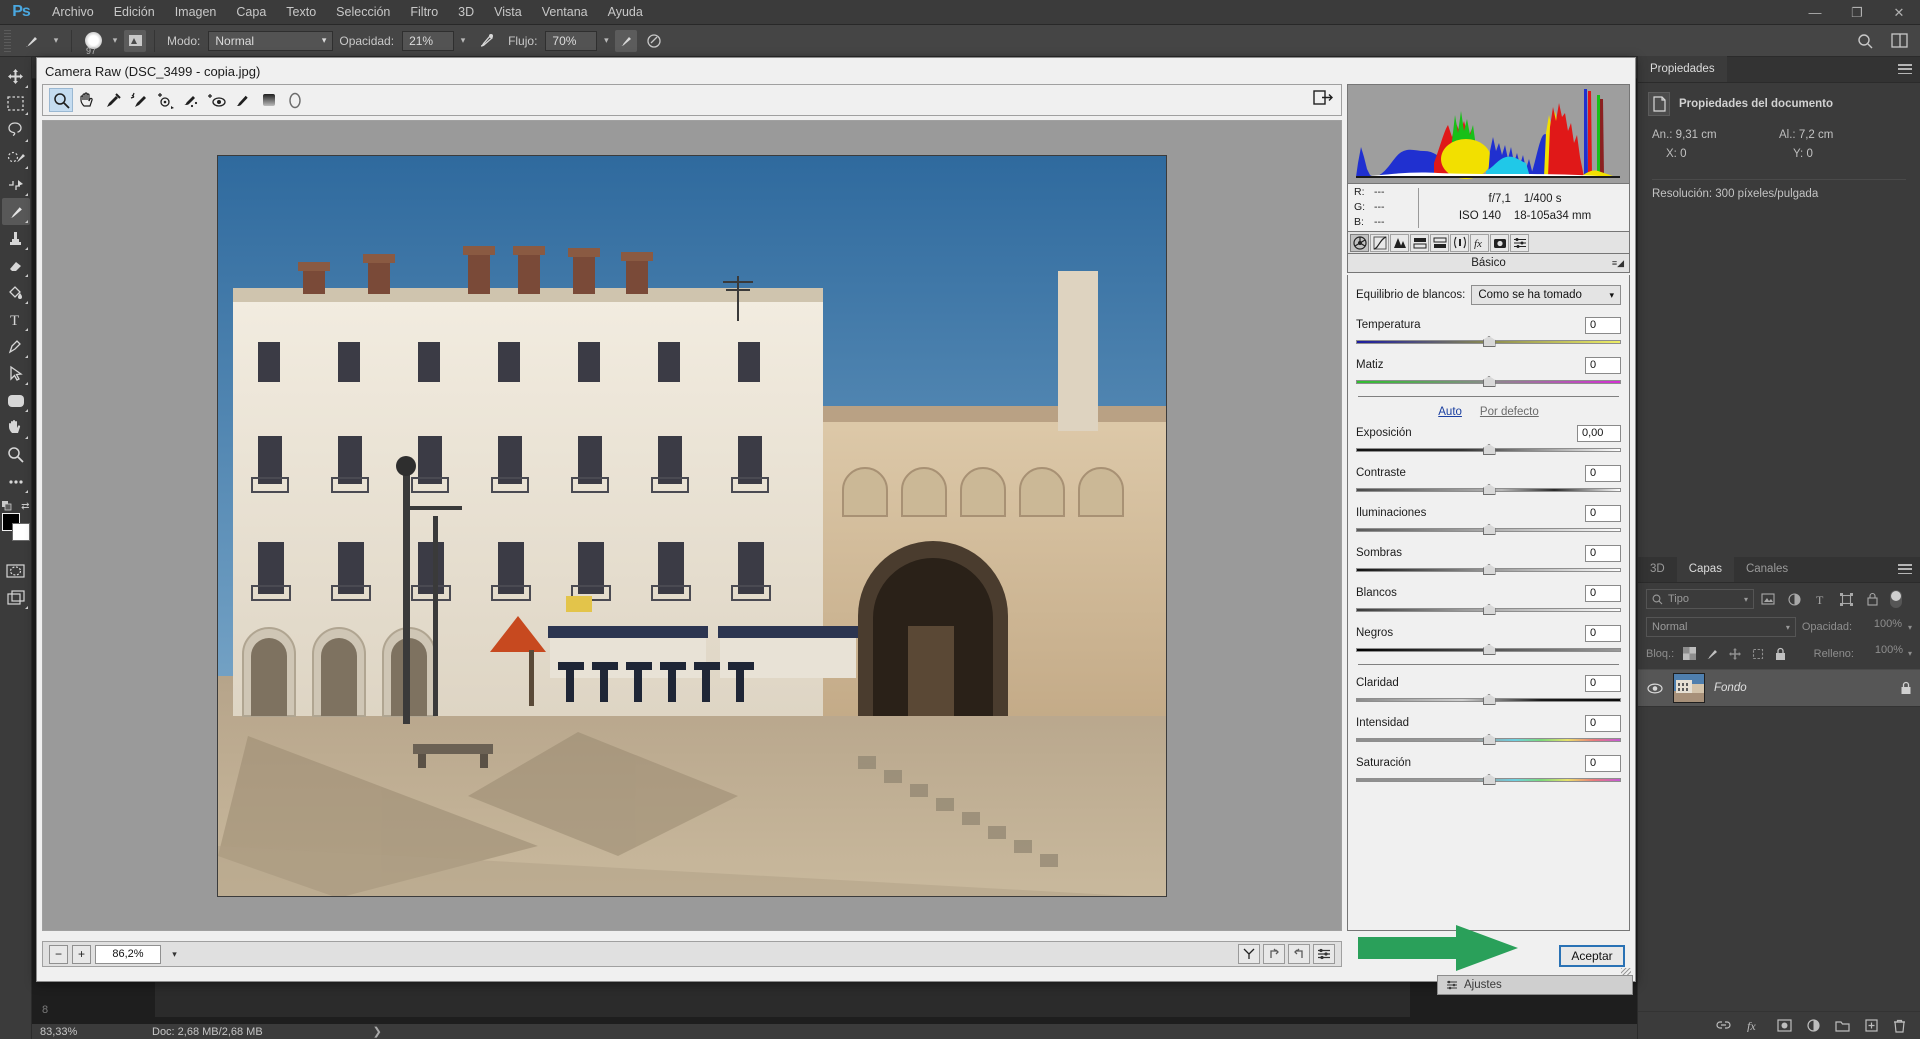 The image size is (1920, 1039). I want to click on default-colors-icon, so click(6, 506).